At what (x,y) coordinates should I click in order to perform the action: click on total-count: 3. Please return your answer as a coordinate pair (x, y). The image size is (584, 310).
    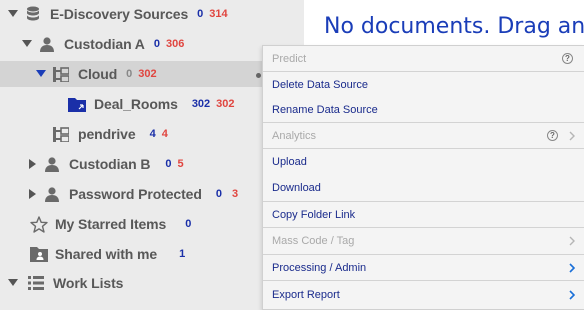
    Looking at the image, I should click on (235, 194).